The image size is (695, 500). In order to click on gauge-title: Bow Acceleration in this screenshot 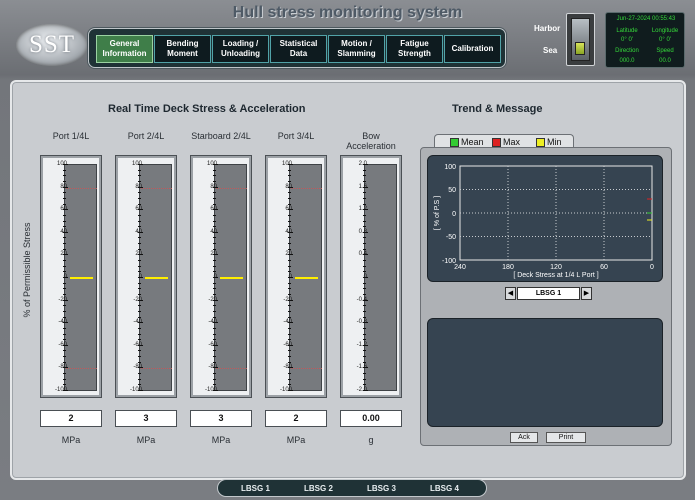, I will do `click(371, 141)`.